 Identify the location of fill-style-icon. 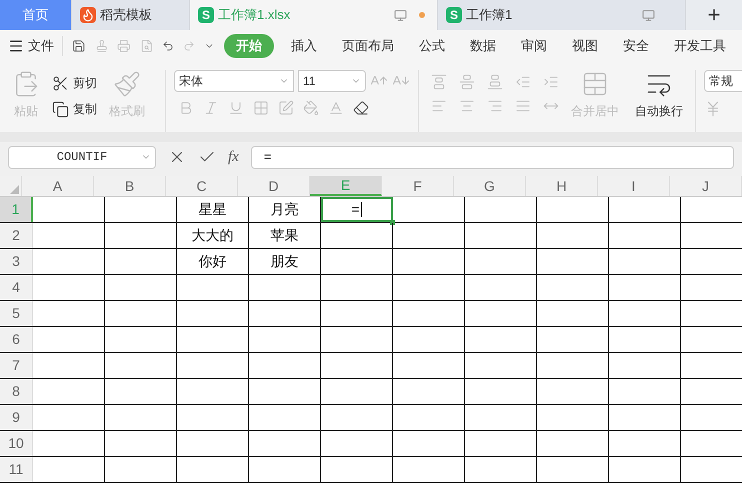
(286, 108).